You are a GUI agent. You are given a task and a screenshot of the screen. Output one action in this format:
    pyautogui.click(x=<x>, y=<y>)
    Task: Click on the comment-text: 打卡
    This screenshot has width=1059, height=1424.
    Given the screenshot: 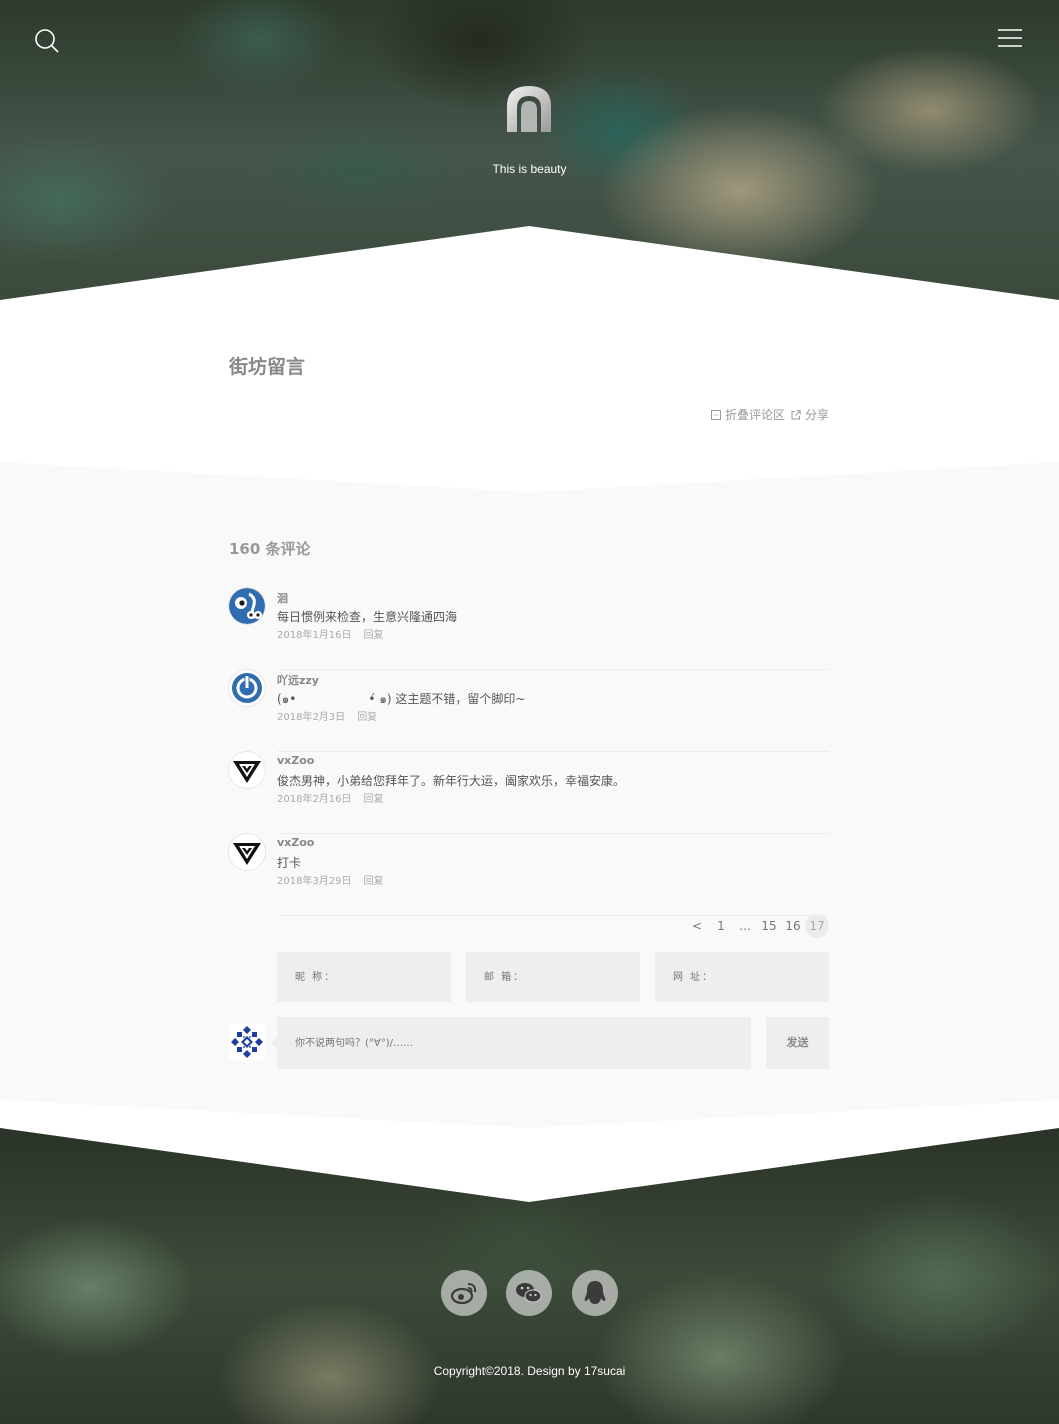 What is the action you would take?
    pyautogui.click(x=289, y=863)
    